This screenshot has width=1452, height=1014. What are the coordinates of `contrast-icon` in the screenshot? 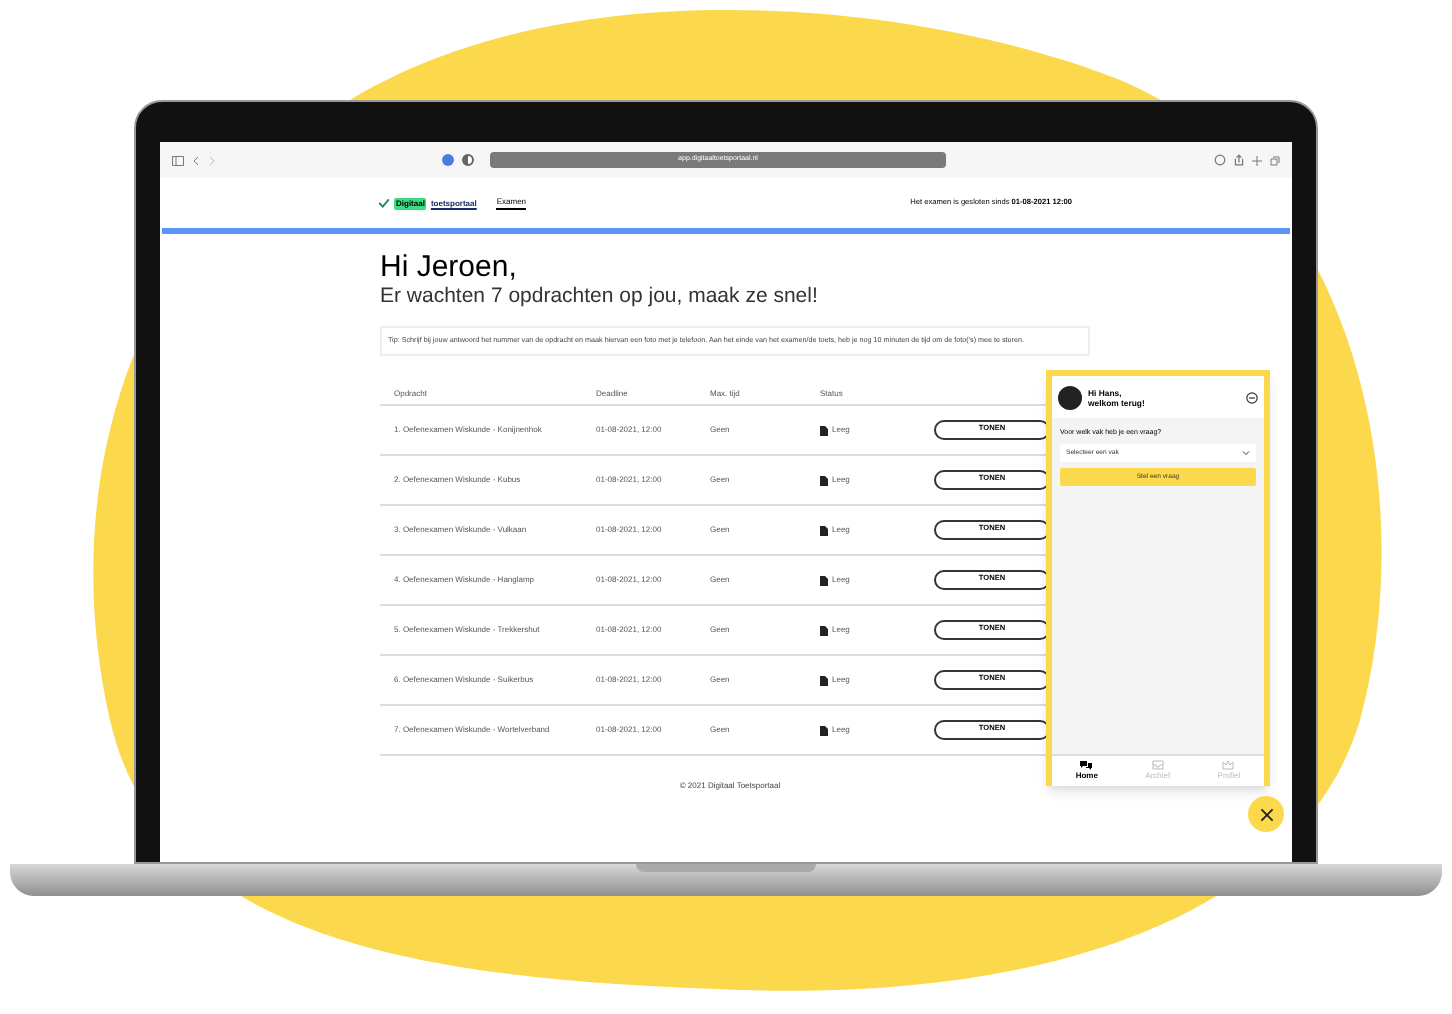 It's located at (468, 160).